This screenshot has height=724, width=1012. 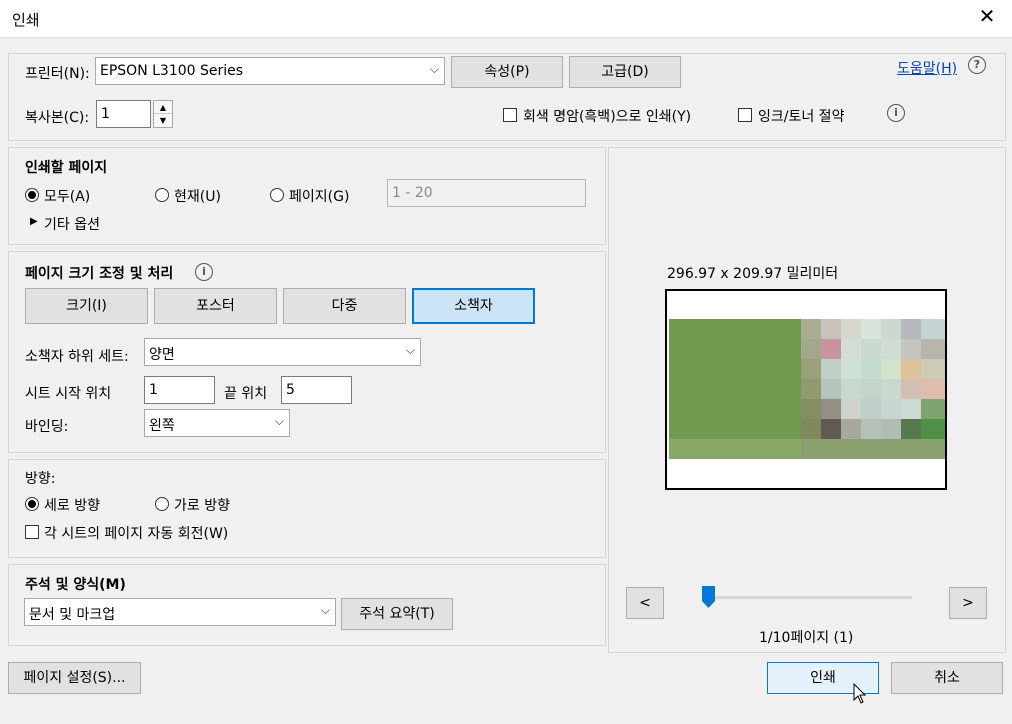 What do you see at coordinates (344, 306) in the screenshot?
I see `tab-multiple: 다중` at bounding box center [344, 306].